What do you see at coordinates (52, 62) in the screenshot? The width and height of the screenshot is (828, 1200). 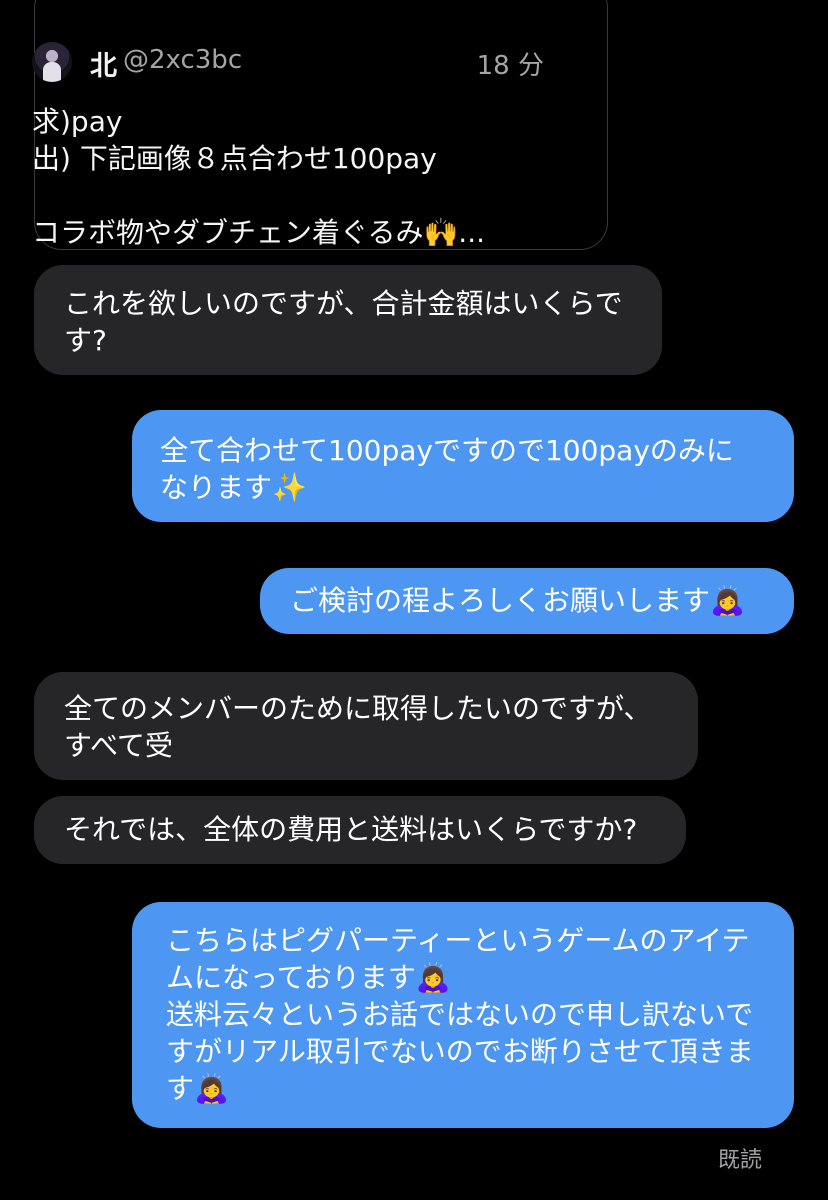 I see `user-avatar-icon` at bounding box center [52, 62].